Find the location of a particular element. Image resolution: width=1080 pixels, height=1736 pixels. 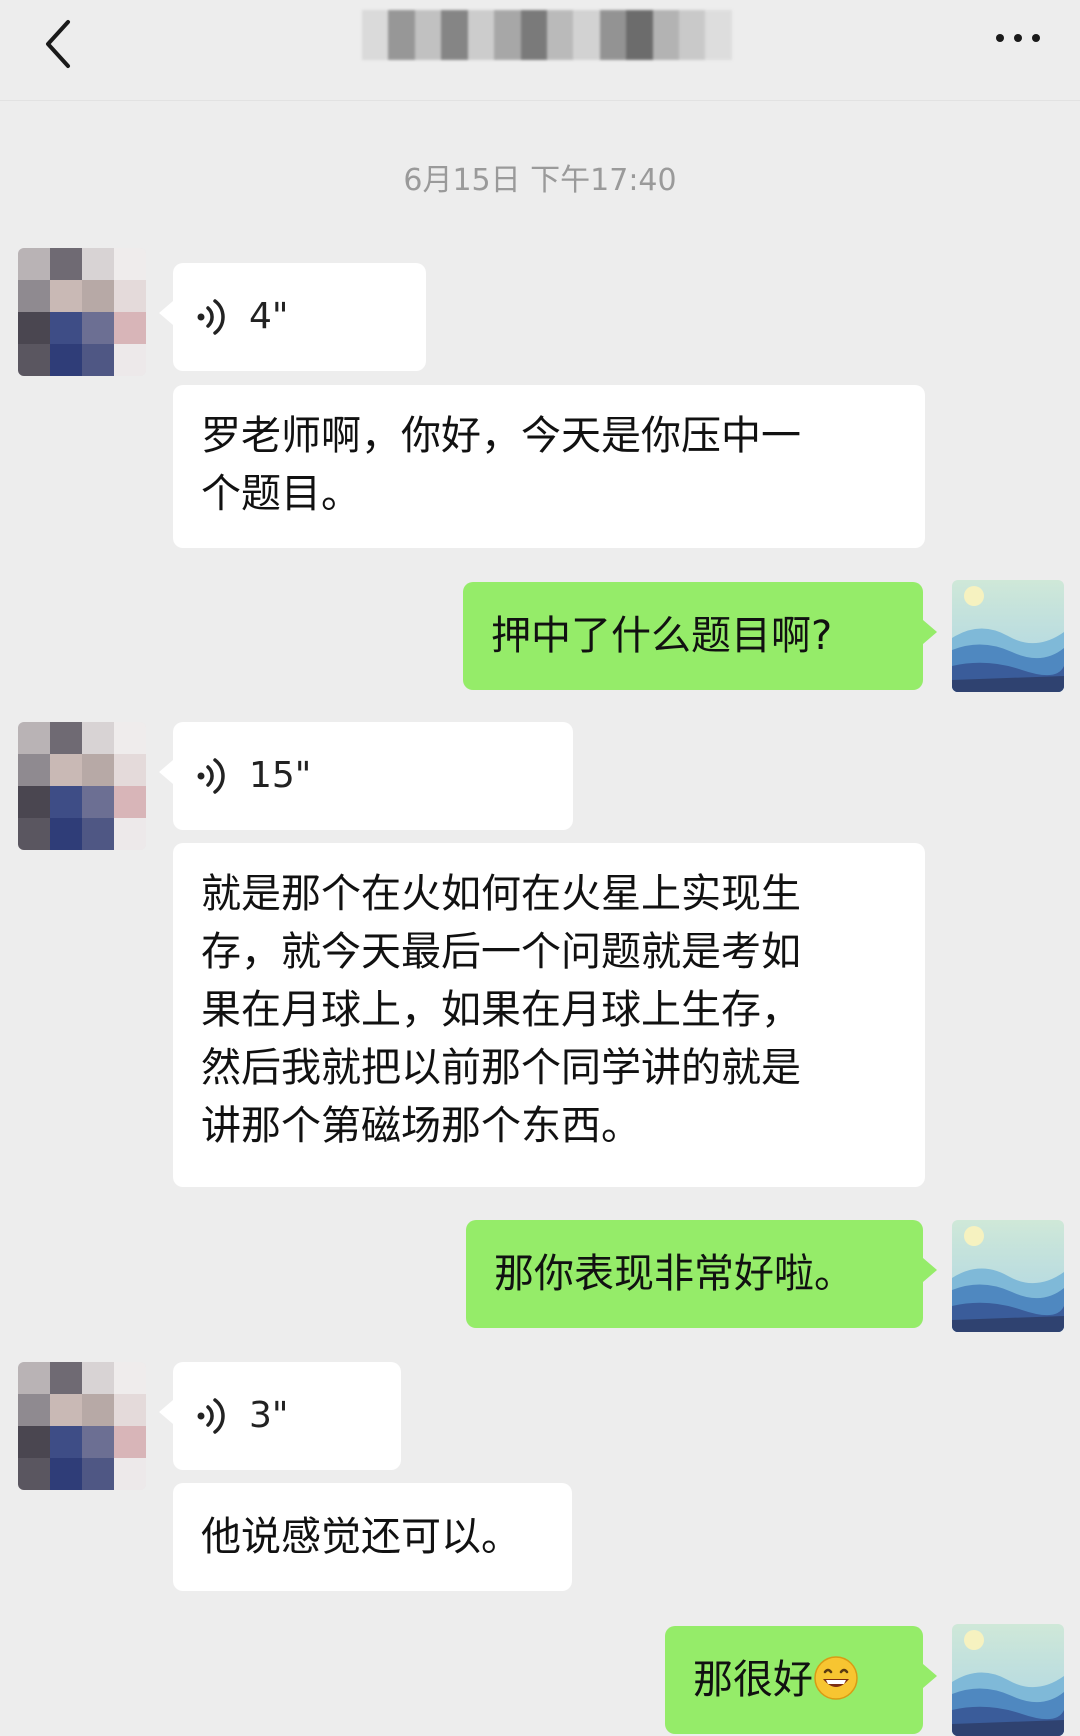

message-line: 果在月球上，如果在月球上生存， is located at coordinates (501, 1010).